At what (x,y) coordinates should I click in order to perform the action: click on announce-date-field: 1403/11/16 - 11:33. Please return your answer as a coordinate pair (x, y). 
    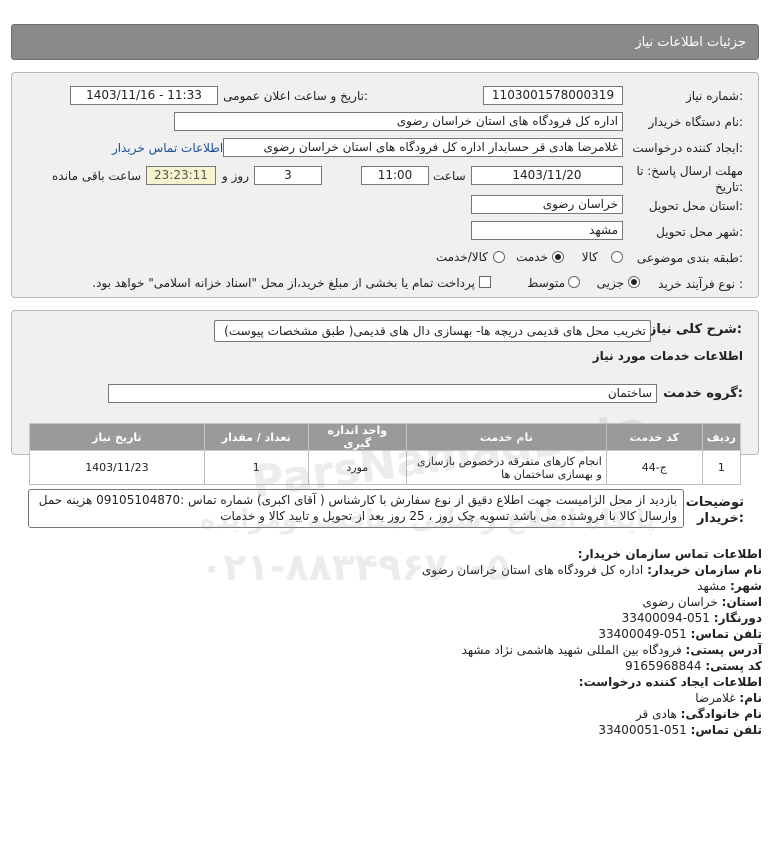
    Looking at the image, I should click on (144, 95).